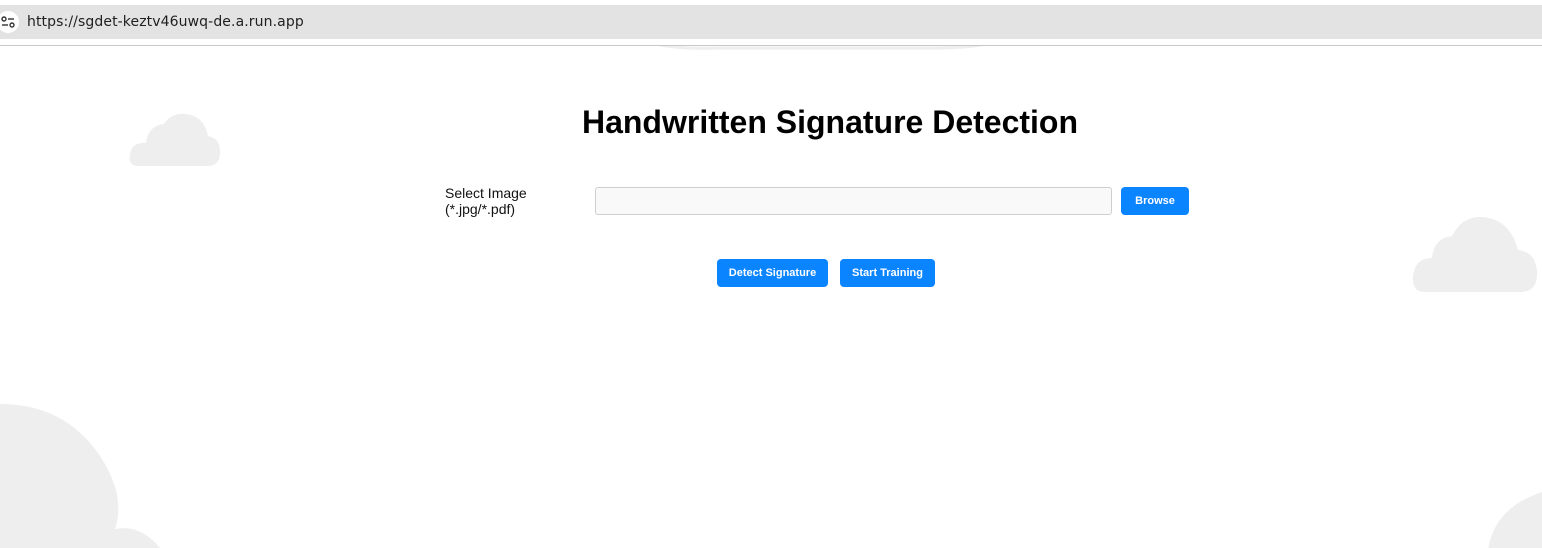  What do you see at coordinates (9, 22) in the screenshot?
I see `tune-icon` at bounding box center [9, 22].